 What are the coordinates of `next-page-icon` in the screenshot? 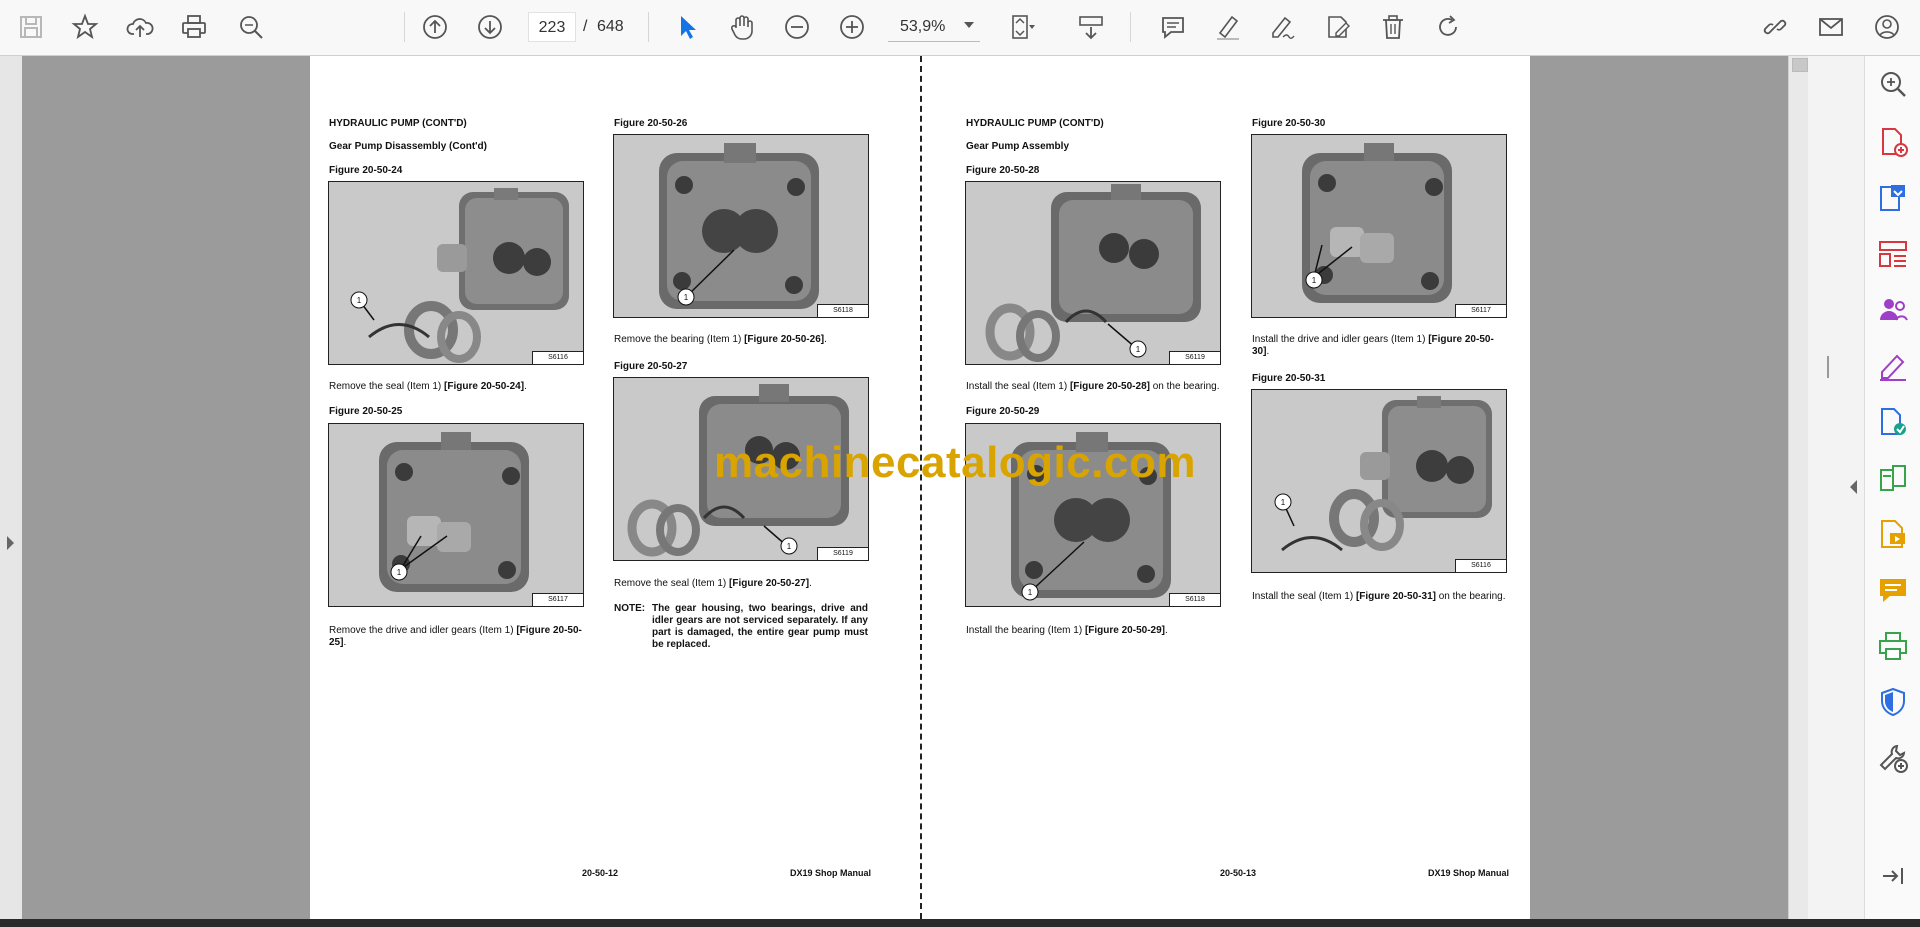 It's located at (490, 27).